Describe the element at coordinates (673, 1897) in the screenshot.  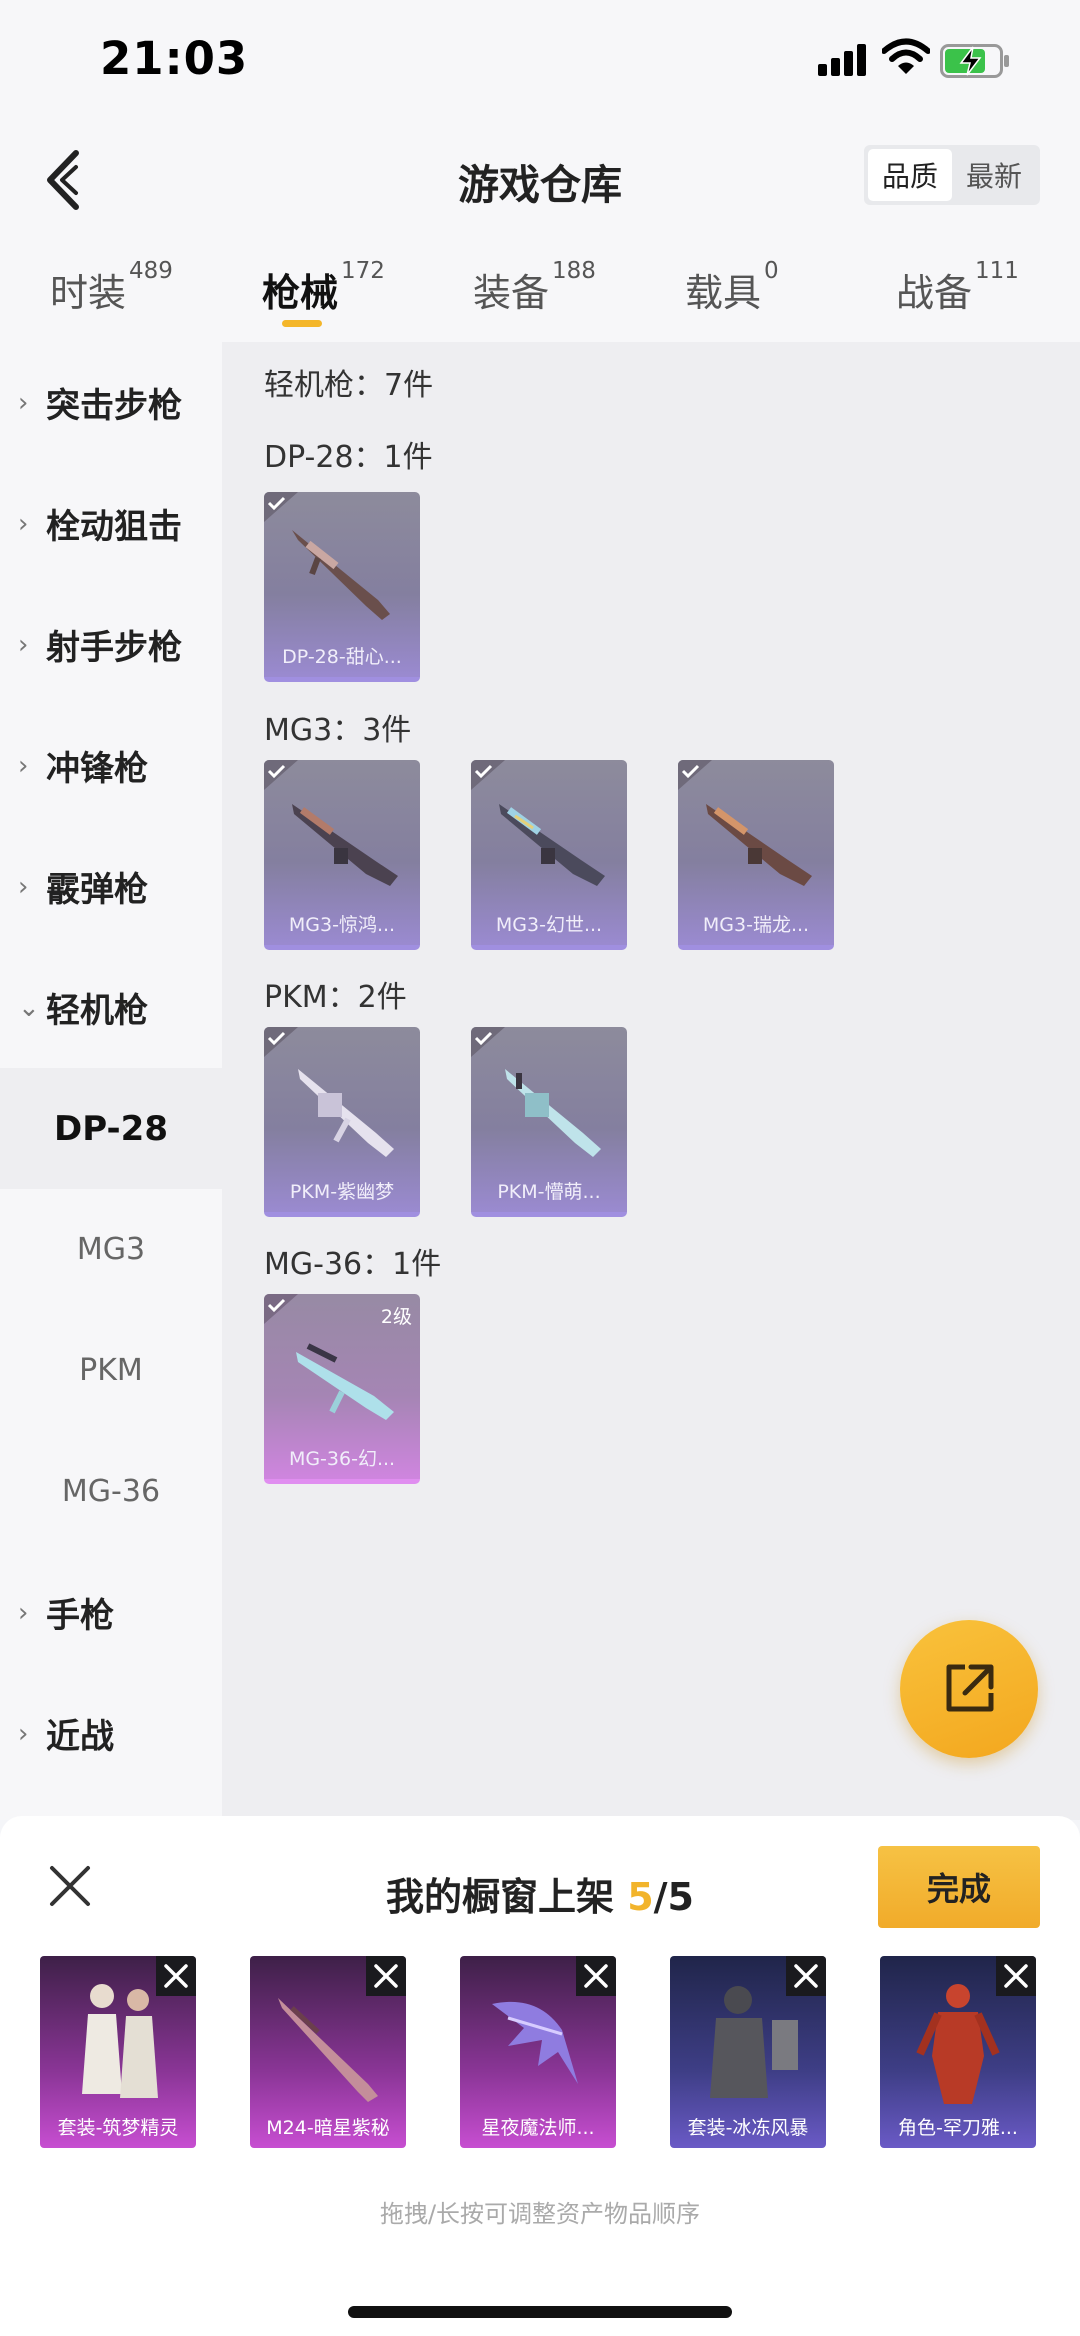
I see `showcase-count-total: /5` at that location.